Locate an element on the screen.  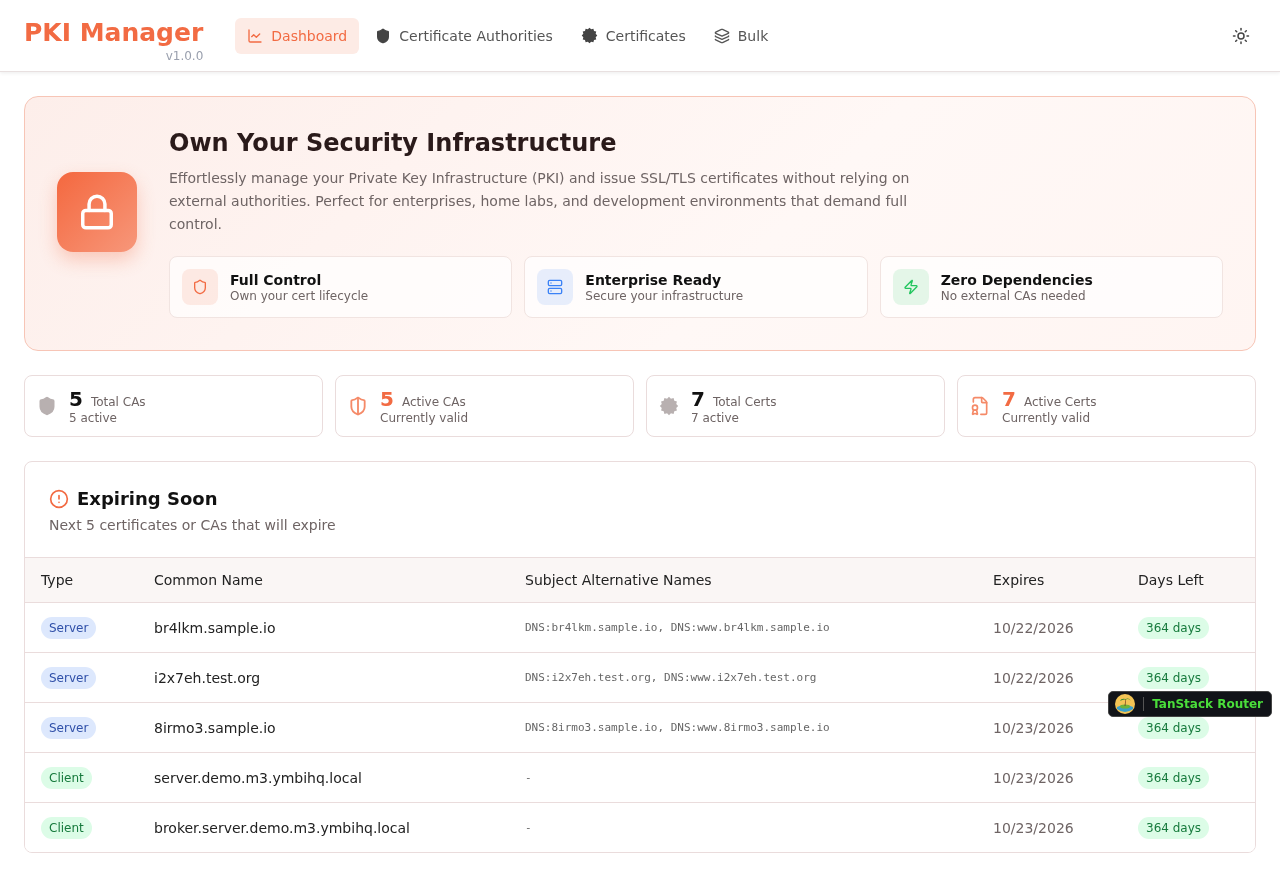
nav-tab: Certificates is located at coordinates (633, 35).